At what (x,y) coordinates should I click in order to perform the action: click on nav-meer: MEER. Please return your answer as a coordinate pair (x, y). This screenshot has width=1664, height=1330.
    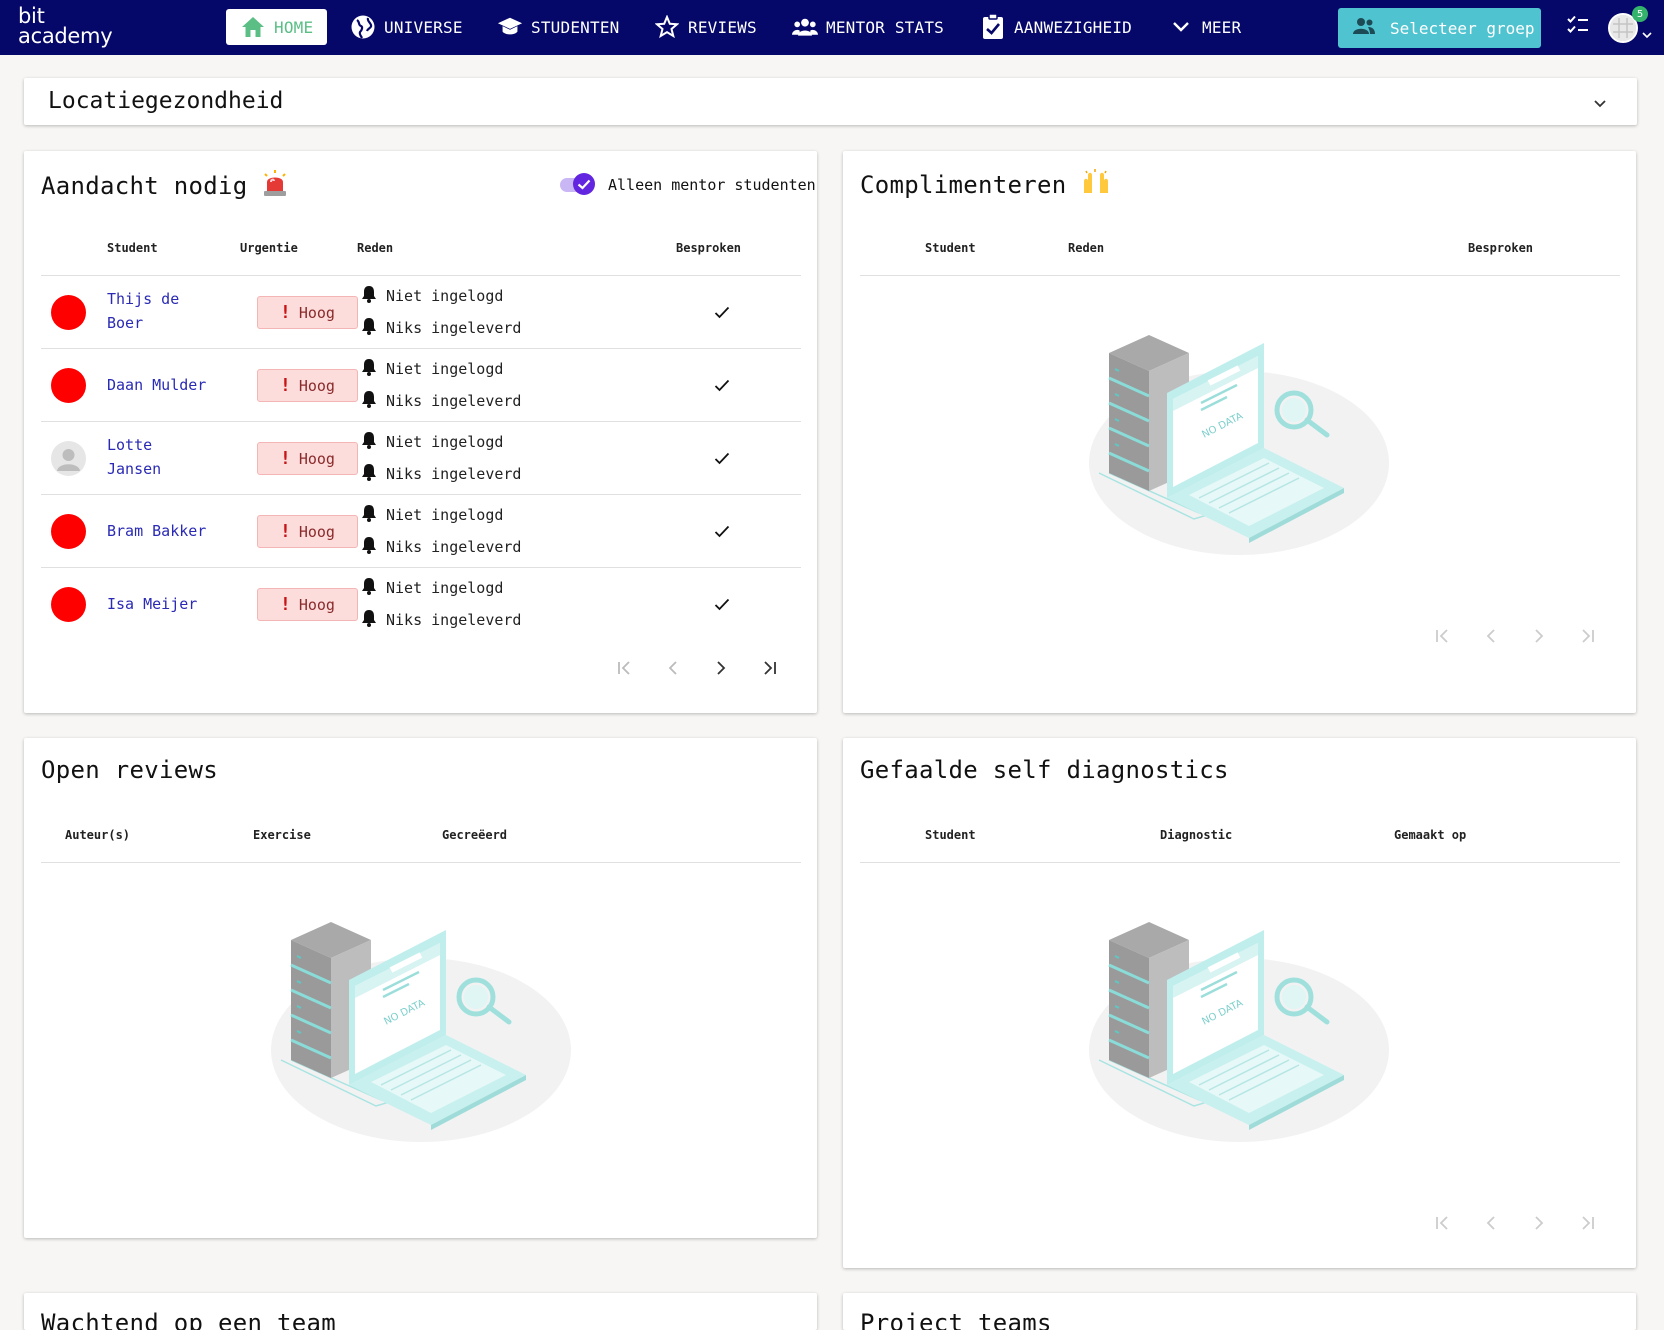
    Looking at the image, I should click on (1204, 27).